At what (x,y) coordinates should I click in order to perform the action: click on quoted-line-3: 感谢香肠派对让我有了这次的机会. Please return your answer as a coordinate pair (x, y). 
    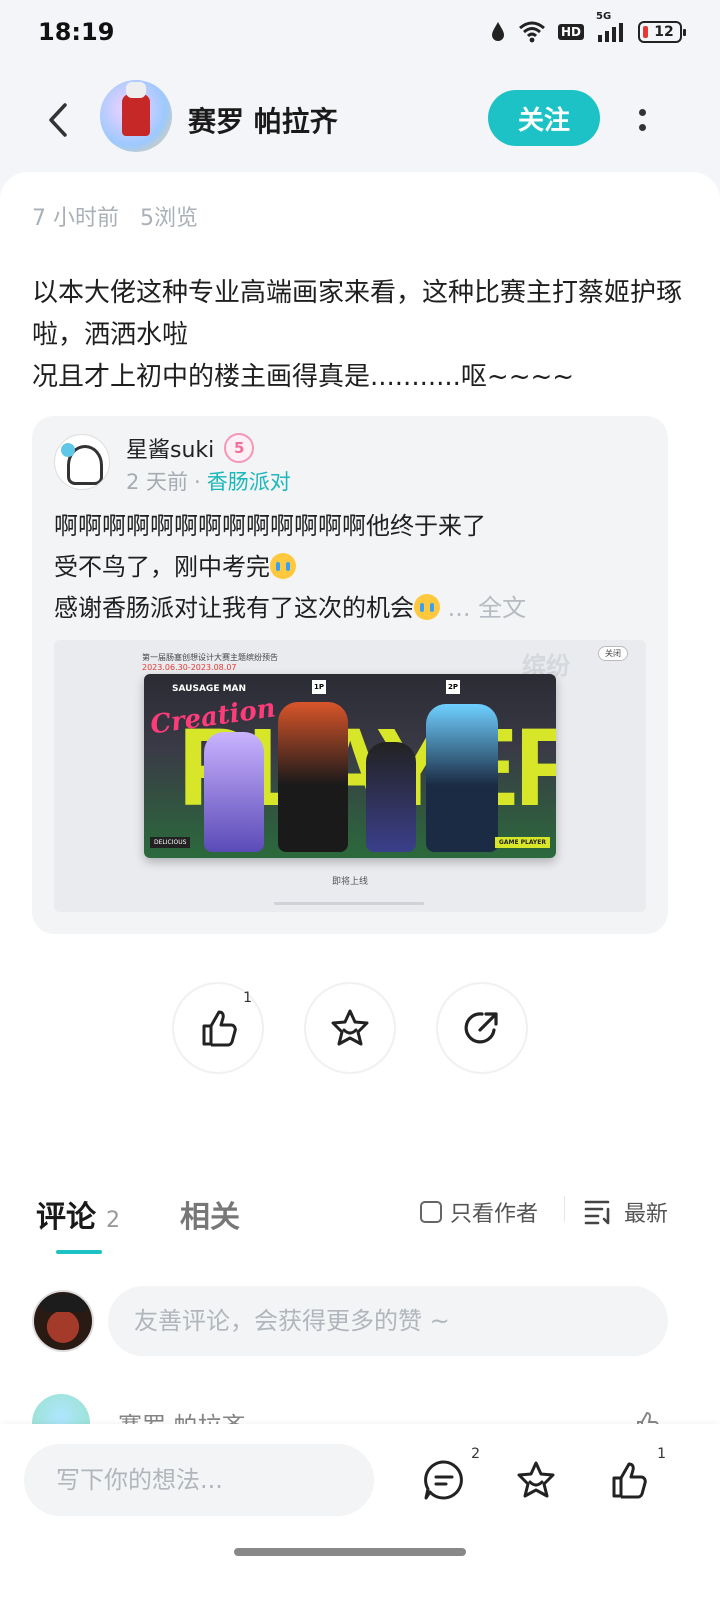
    Looking at the image, I should click on (234, 608).